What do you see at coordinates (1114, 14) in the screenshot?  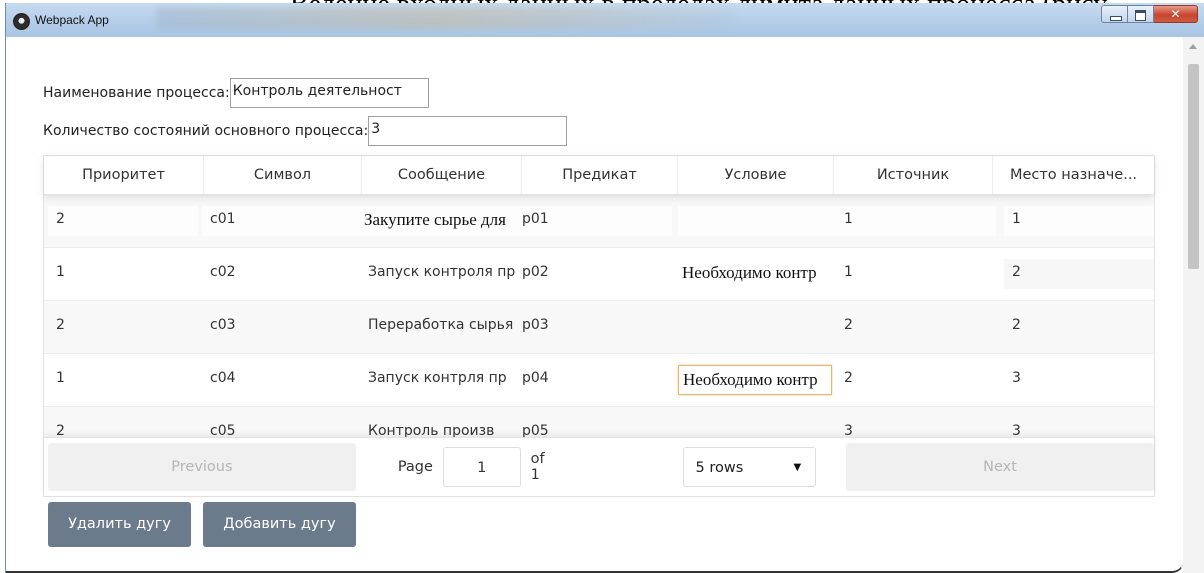 I see `minimize-button` at bounding box center [1114, 14].